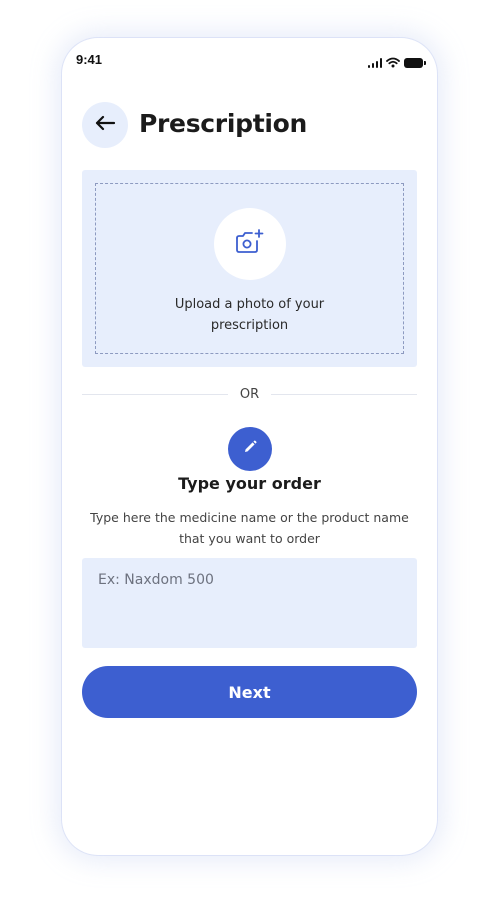 The image size is (500, 900). I want to click on wifi-icon, so click(393, 62).